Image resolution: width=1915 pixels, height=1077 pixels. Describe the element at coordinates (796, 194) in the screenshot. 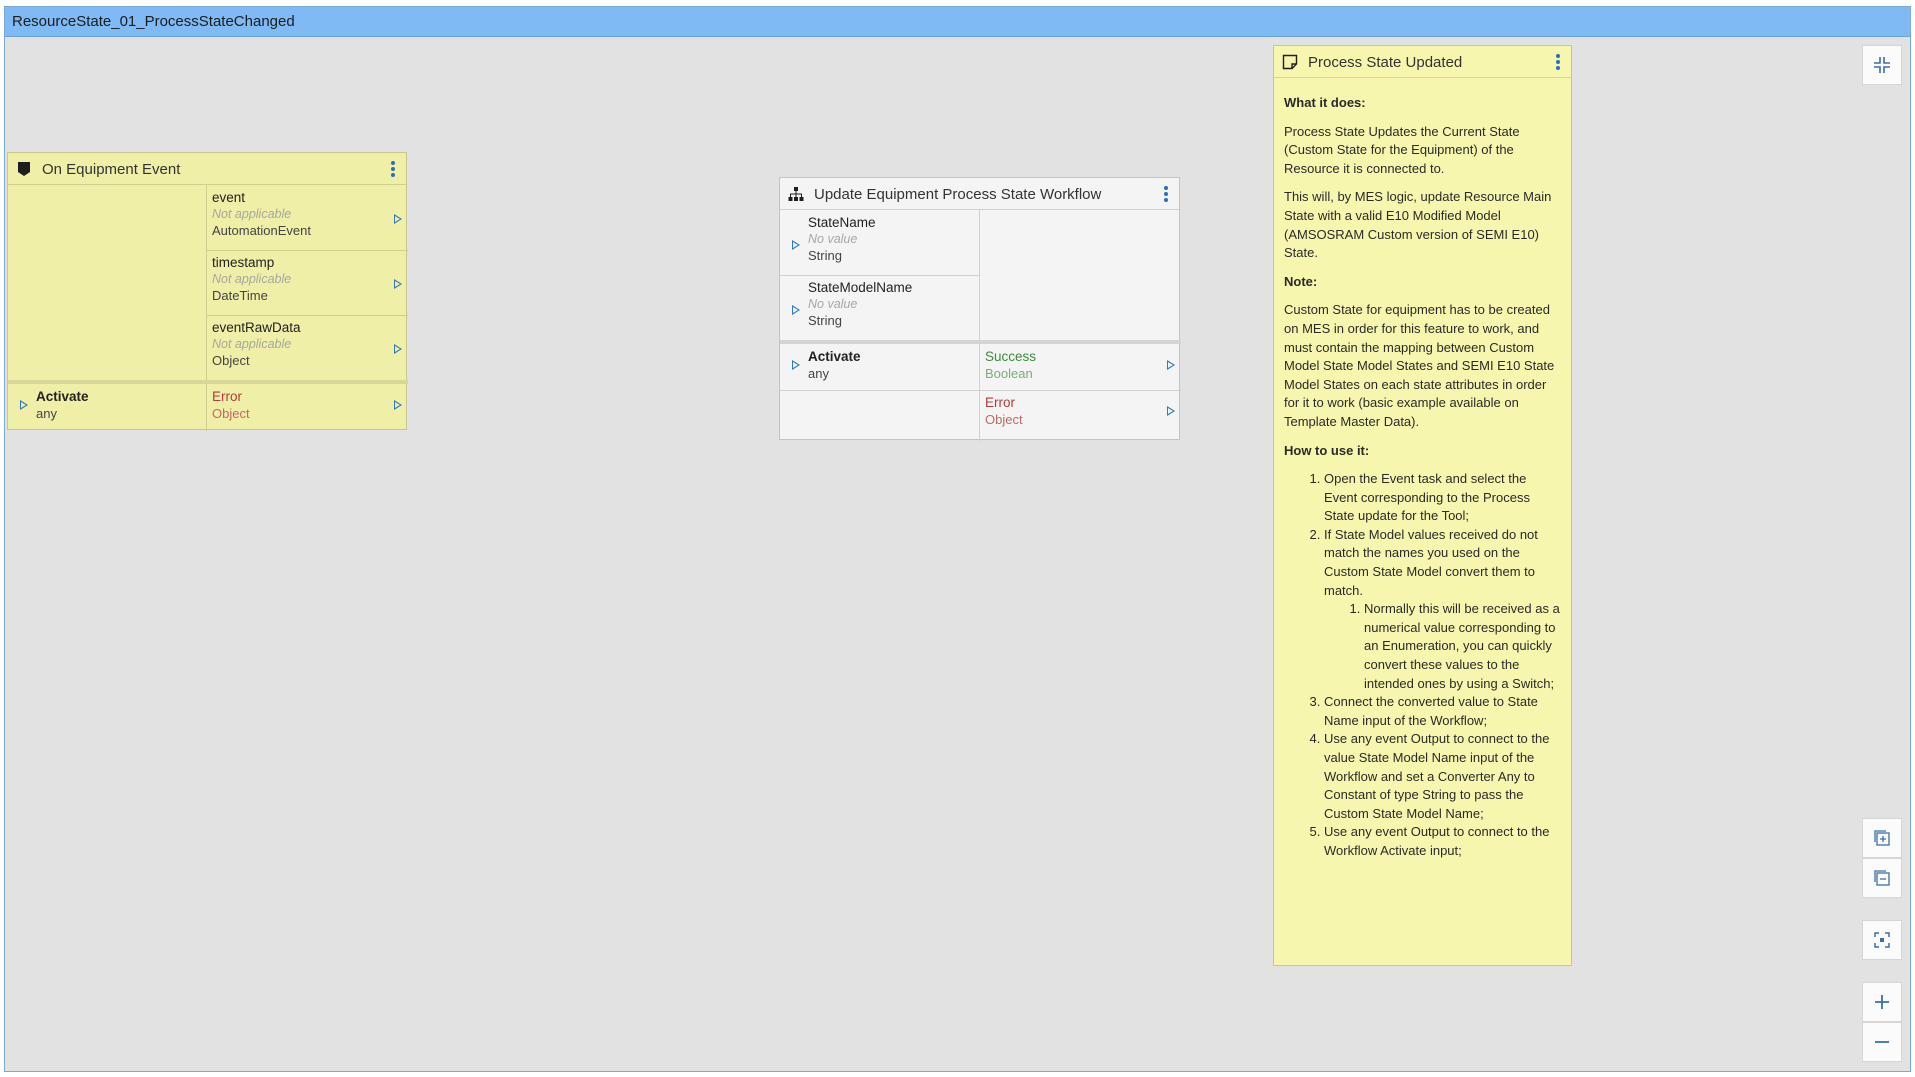

I see `workflow-icon` at that location.